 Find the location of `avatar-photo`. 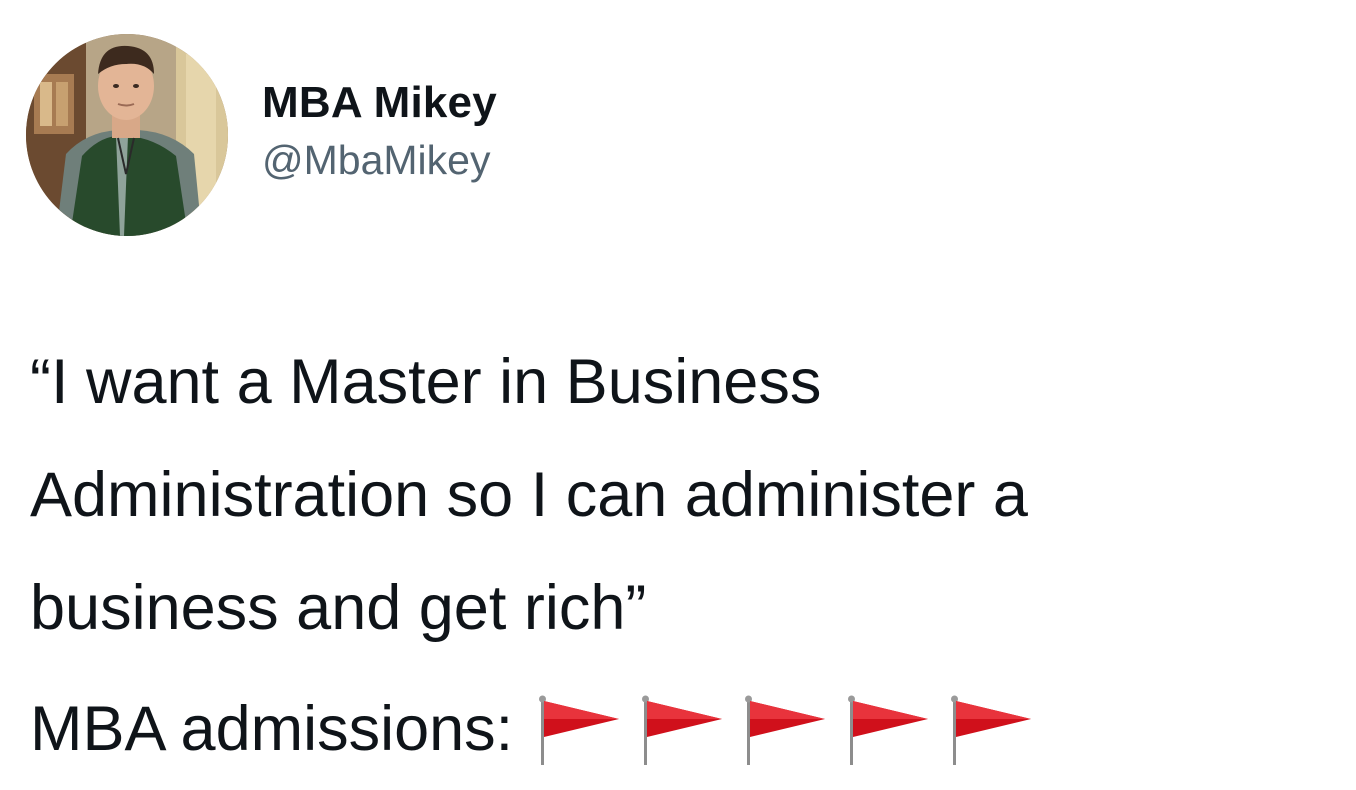

avatar-photo is located at coordinates (127, 135).